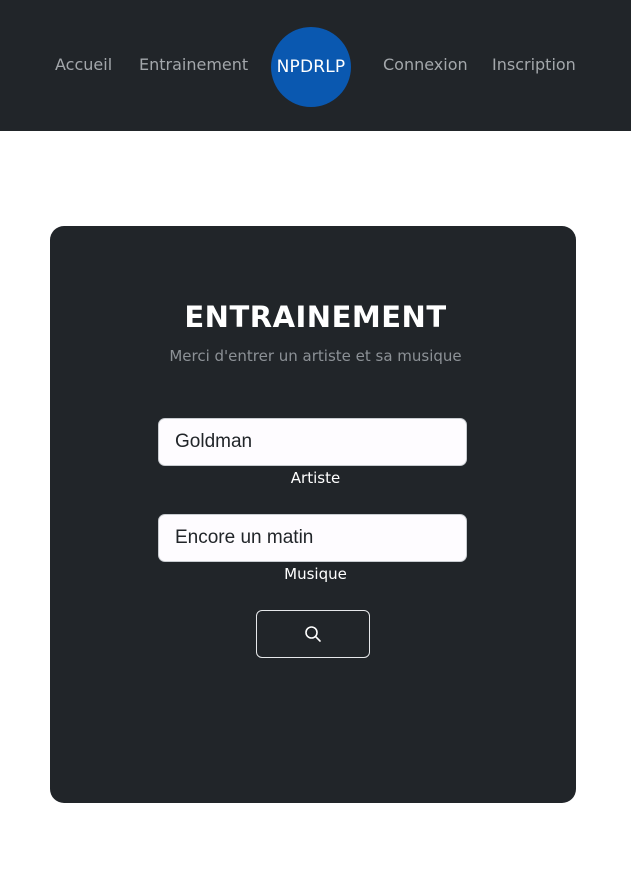  I want to click on nav-link-entrainement: Entrainement, so click(193, 65).